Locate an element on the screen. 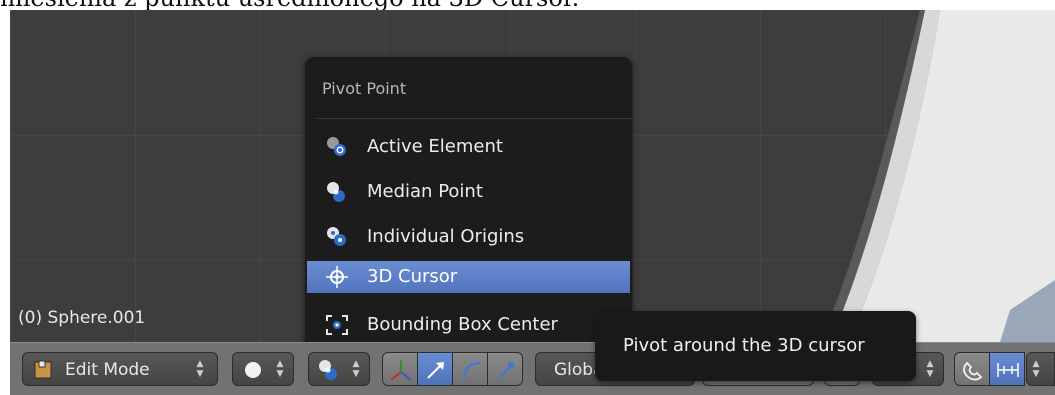 The width and height of the screenshot is (1055, 395). scale-handle-icon is located at coordinates (506, 370).